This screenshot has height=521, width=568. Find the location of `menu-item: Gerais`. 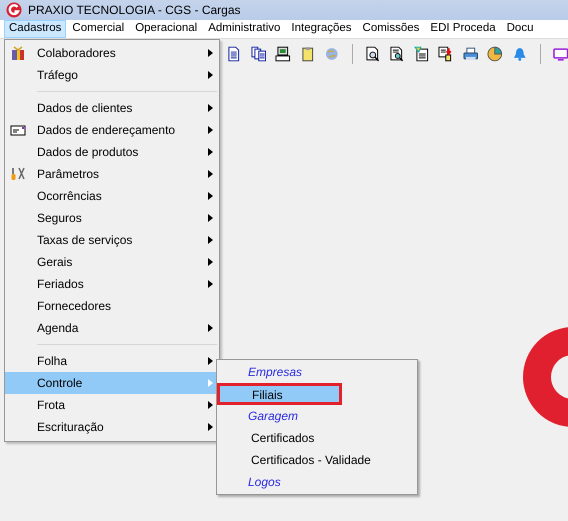

menu-item: Gerais is located at coordinates (112, 262).